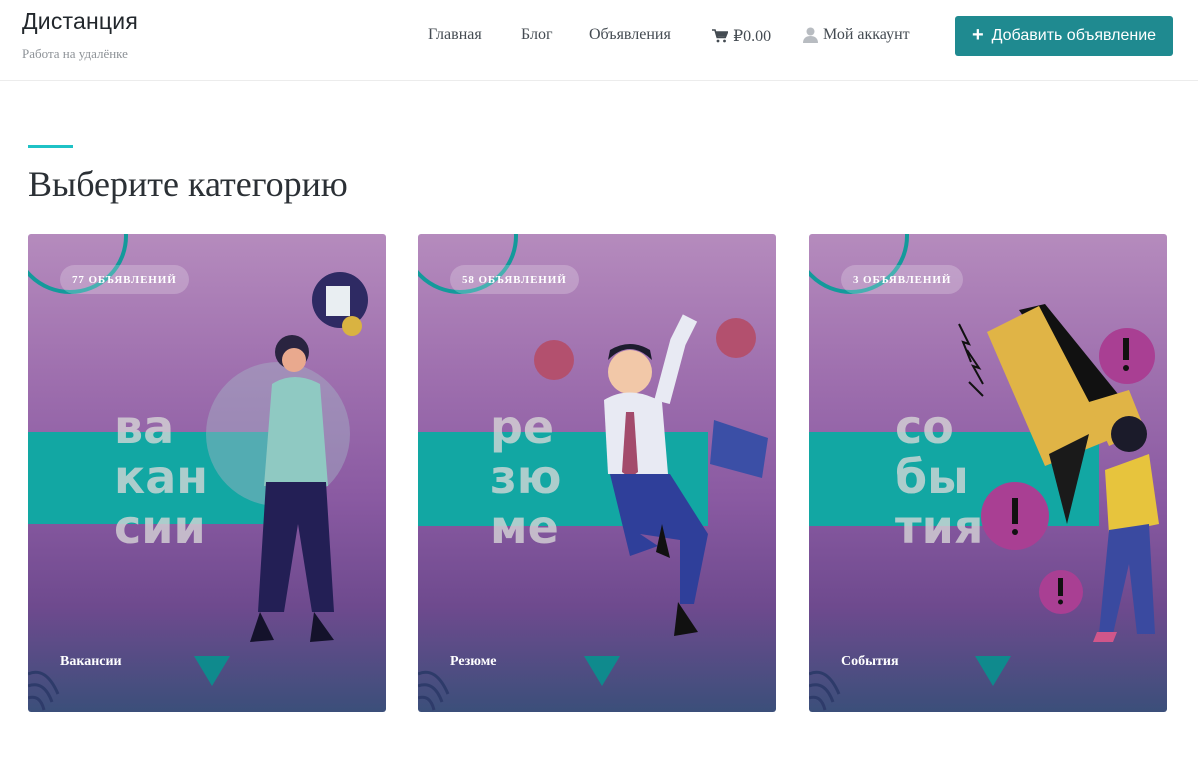 The width and height of the screenshot is (1198, 758). Describe the element at coordinates (124, 279) in the screenshot. I see `listing-count-badge: 77 ОБЪЯВЛЕНИЙ` at that location.